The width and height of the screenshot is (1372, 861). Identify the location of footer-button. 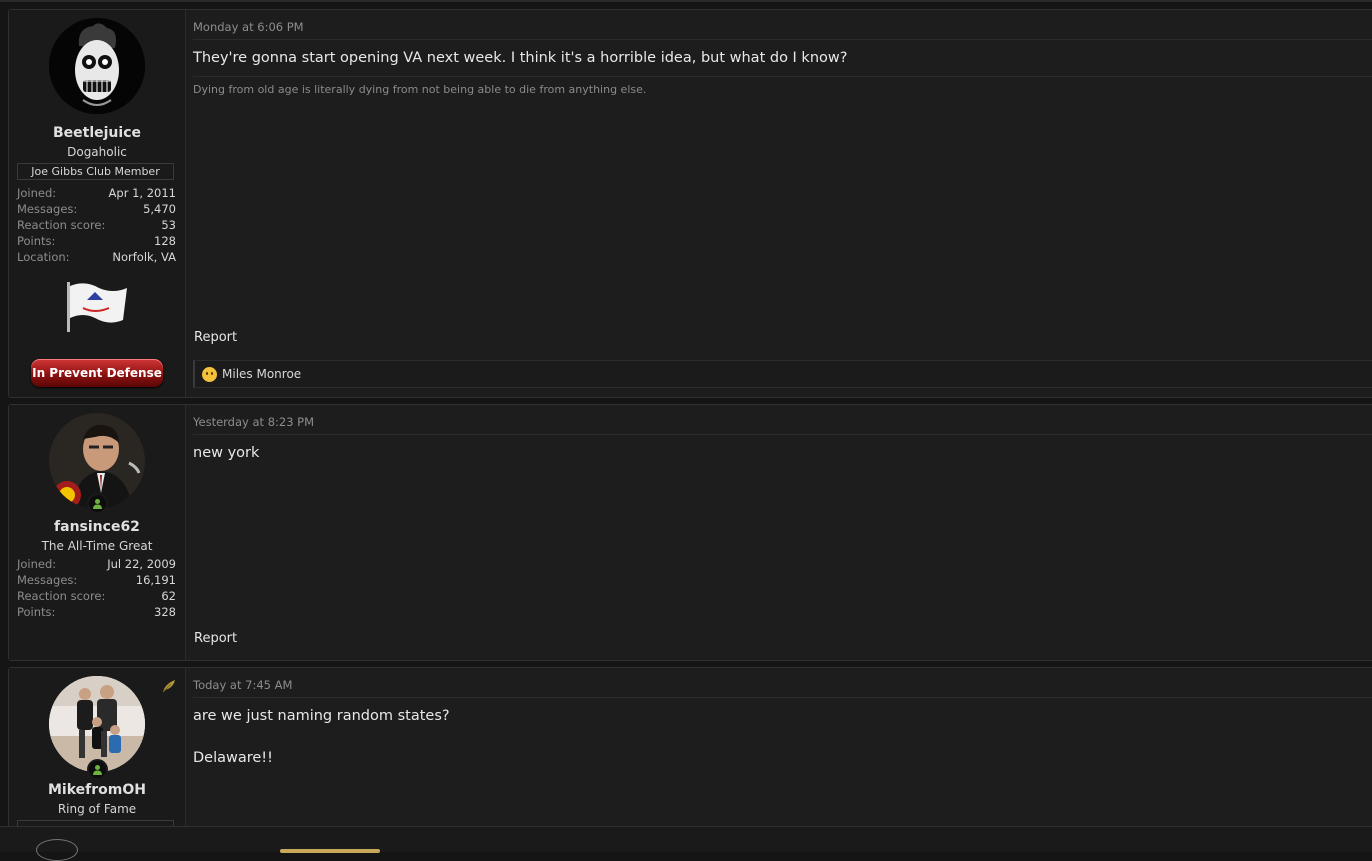
(330, 851).